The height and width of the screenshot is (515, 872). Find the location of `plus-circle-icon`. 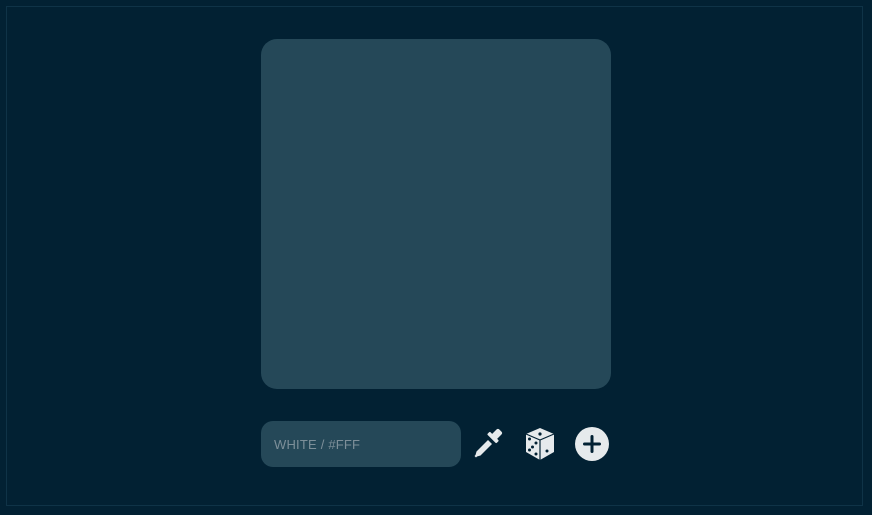

plus-circle-icon is located at coordinates (592, 444).